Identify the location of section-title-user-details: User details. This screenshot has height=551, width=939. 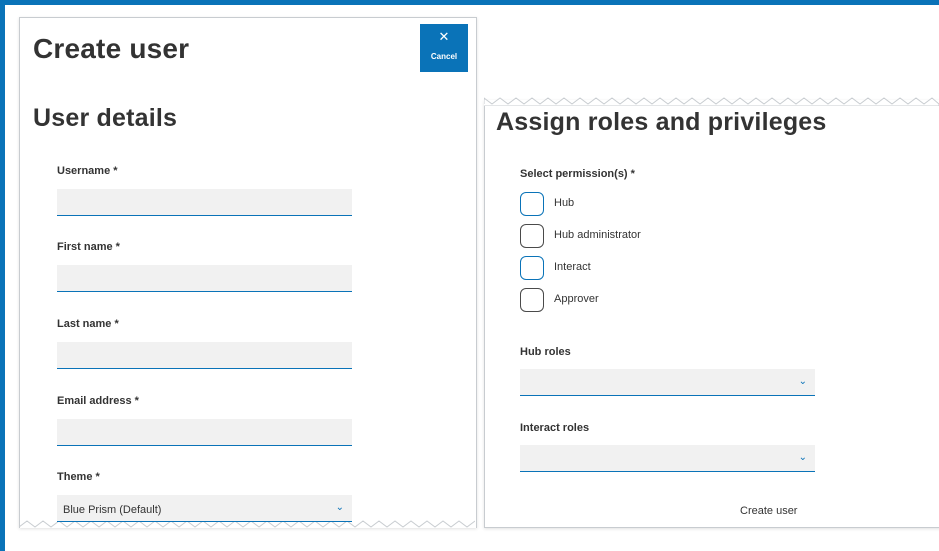
(105, 118).